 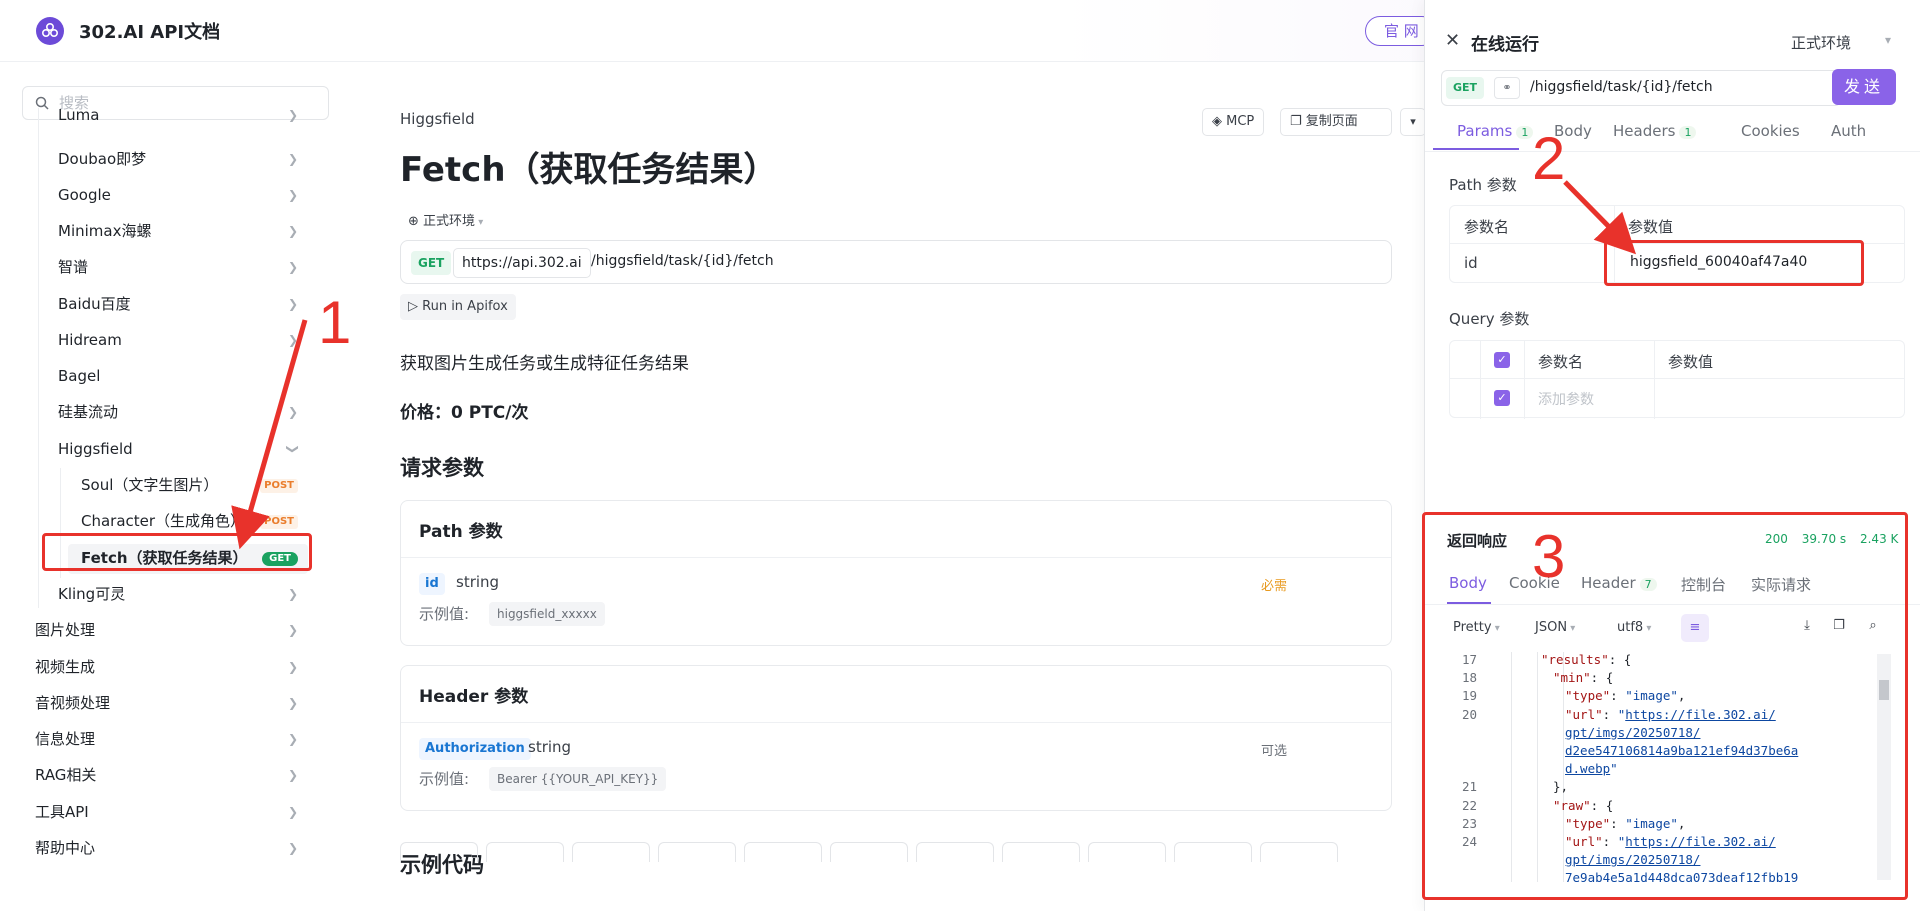 I want to click on copy-icon: ❐, so click(x=1298, y=121).